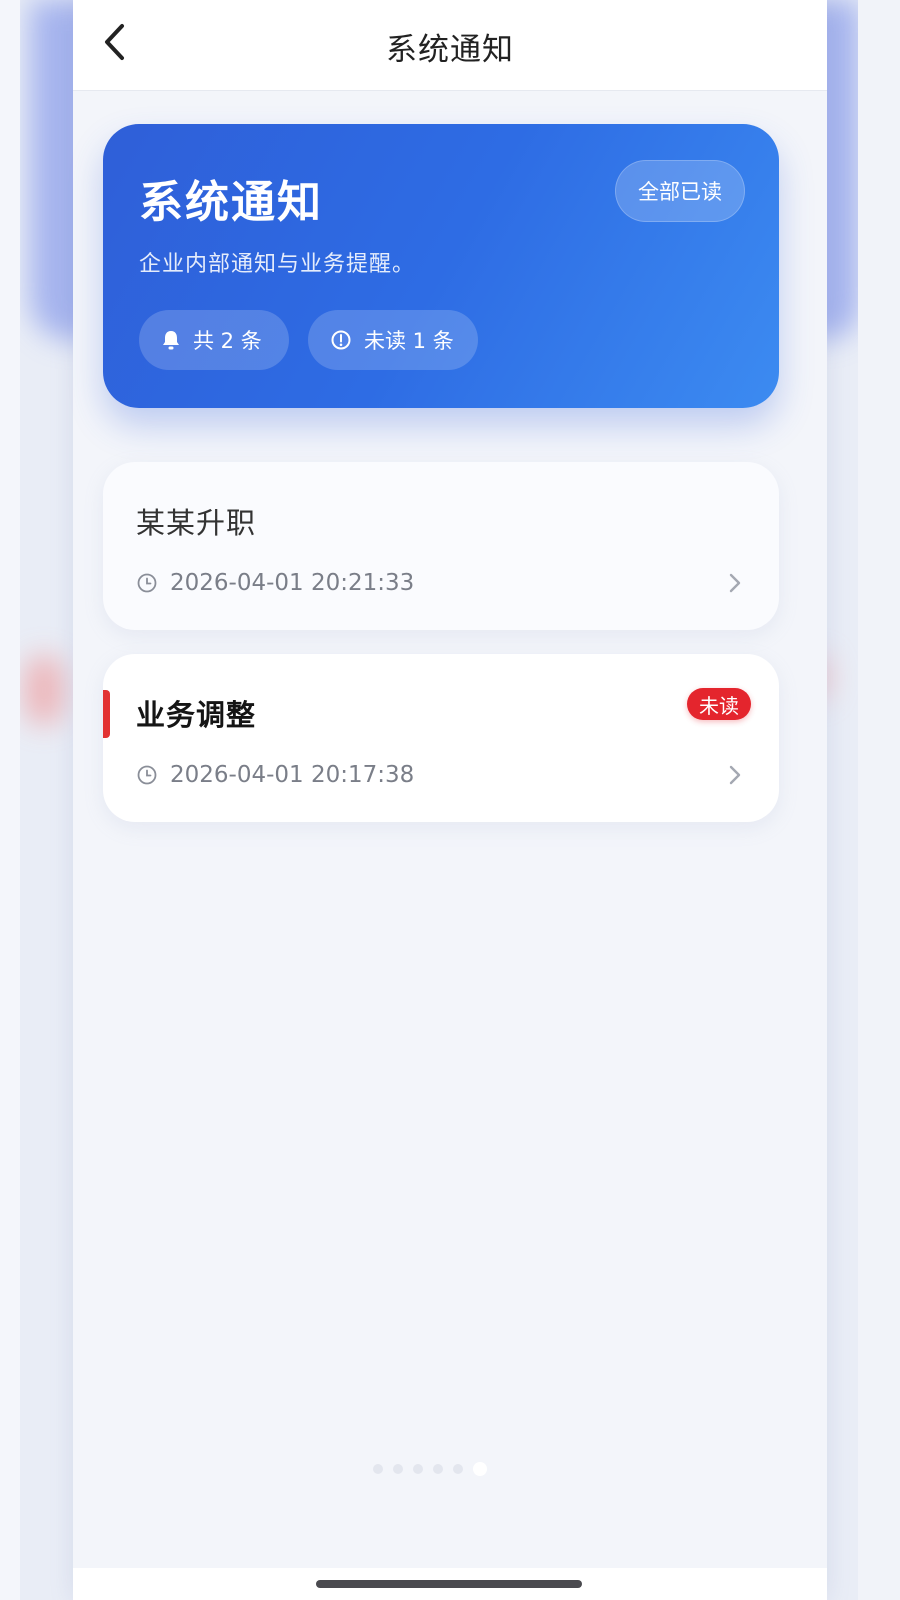  Describe the element at coordinates (441, 266) in the screenshot. I see `summary-card: 系统通知 企业内部通知与业务提醒。 全部已读 共 2 条 未读 1 条` at that location.